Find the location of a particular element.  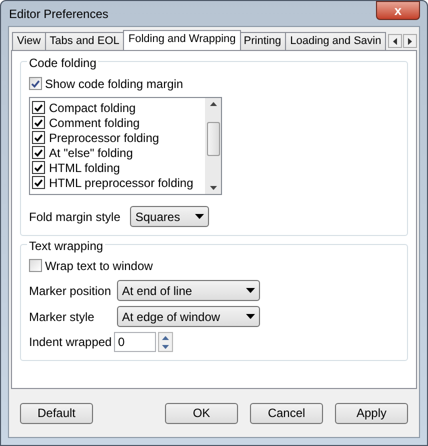

dialog-button: Cancel is located at coordinates (286, 413).